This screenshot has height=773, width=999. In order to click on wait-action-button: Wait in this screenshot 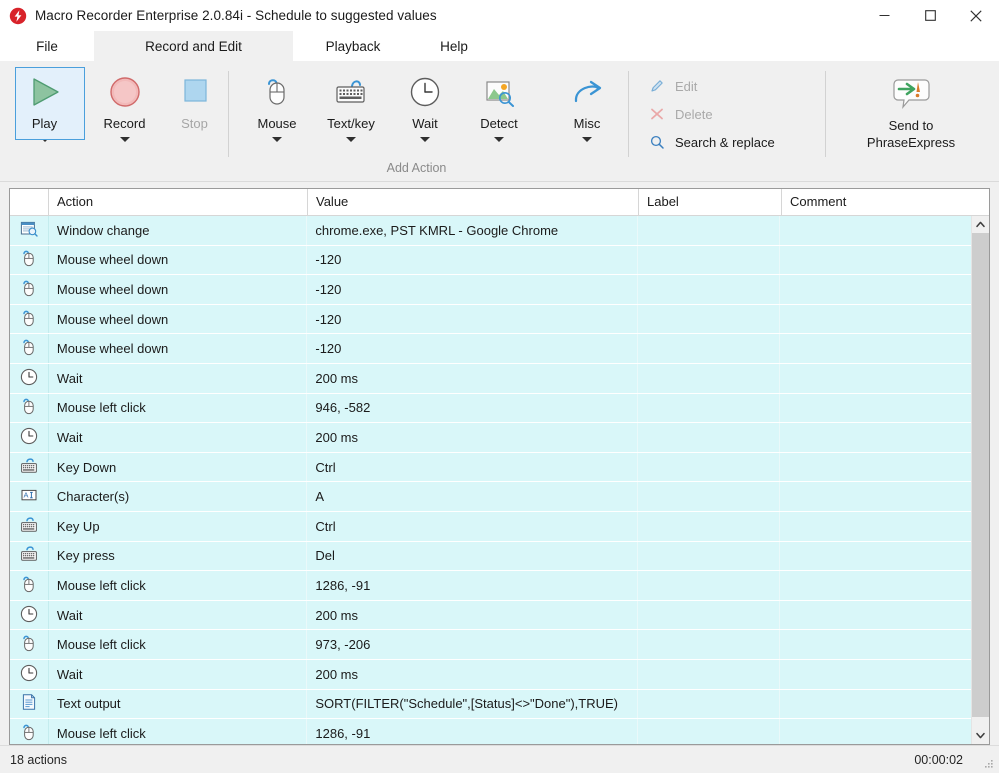, I will do `click(425, 106)`.